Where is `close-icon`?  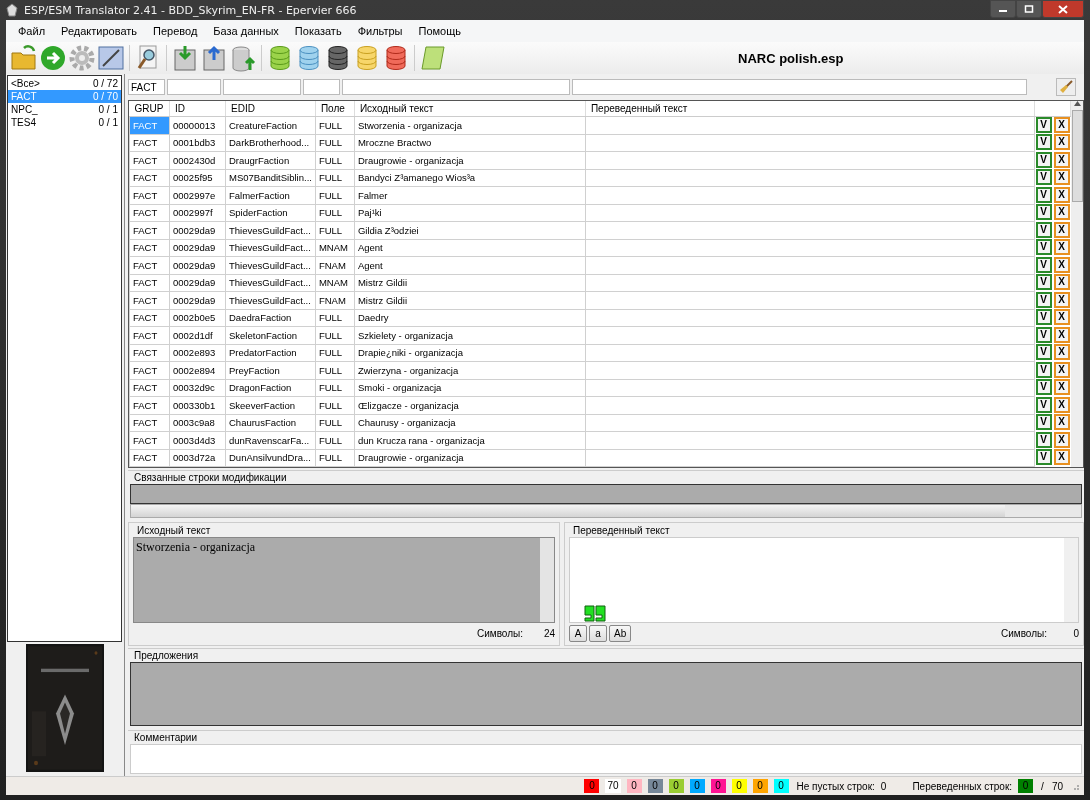
close-icon is located at coordinates (1063, 9).